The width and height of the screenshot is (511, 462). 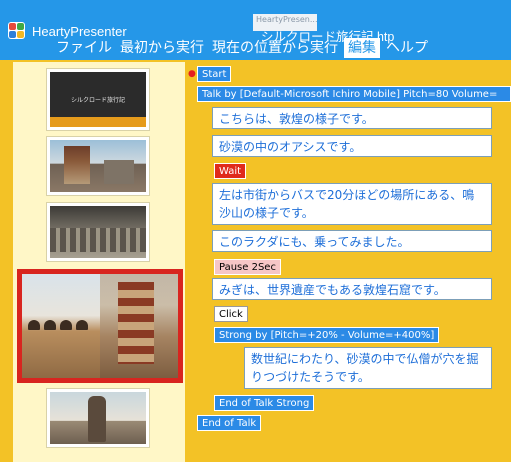 I want to click on wait-command: Wait, so click(x=230, y=171).